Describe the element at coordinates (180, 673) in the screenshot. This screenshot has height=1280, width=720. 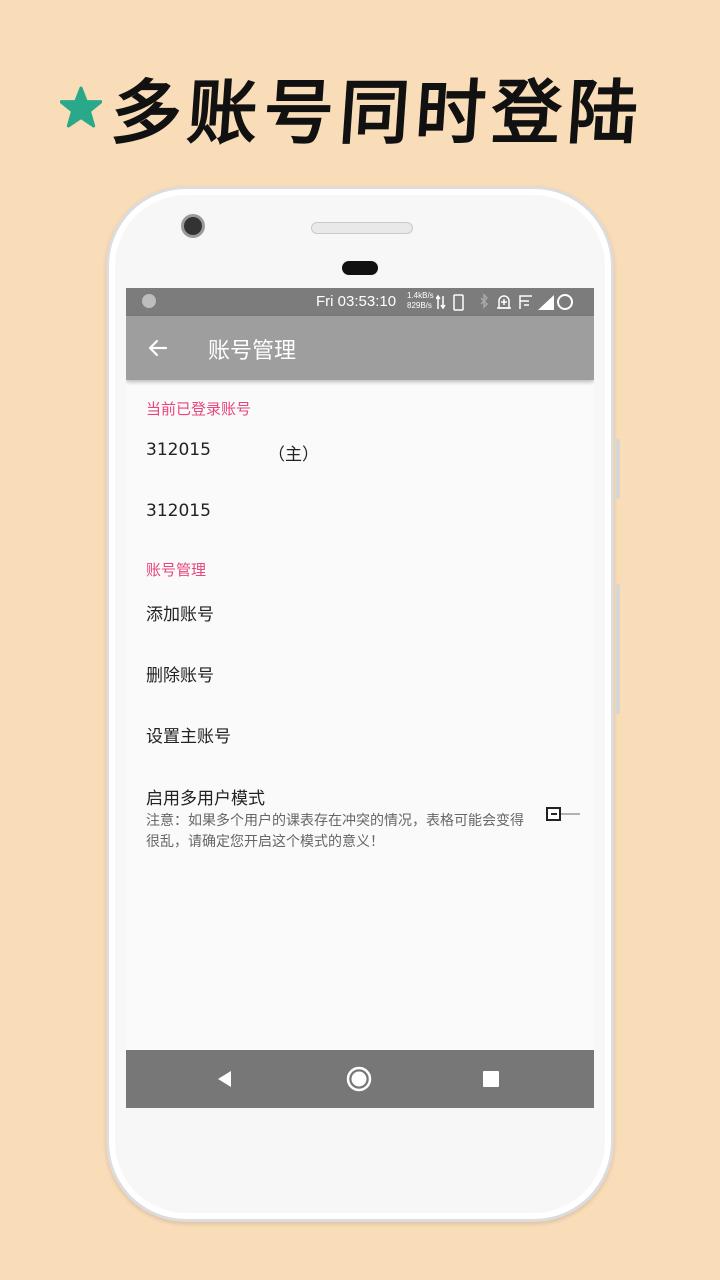
I see `delete-account-item: 删除账号` at that location.